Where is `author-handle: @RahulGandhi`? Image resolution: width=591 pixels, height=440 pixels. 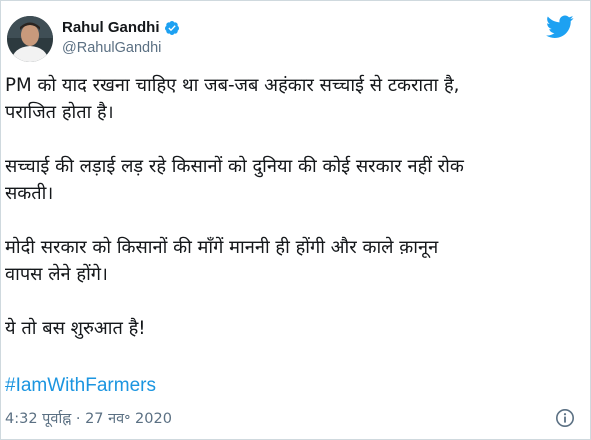
author-handle: @RahulGandhi is located at coordinates (111, 48).